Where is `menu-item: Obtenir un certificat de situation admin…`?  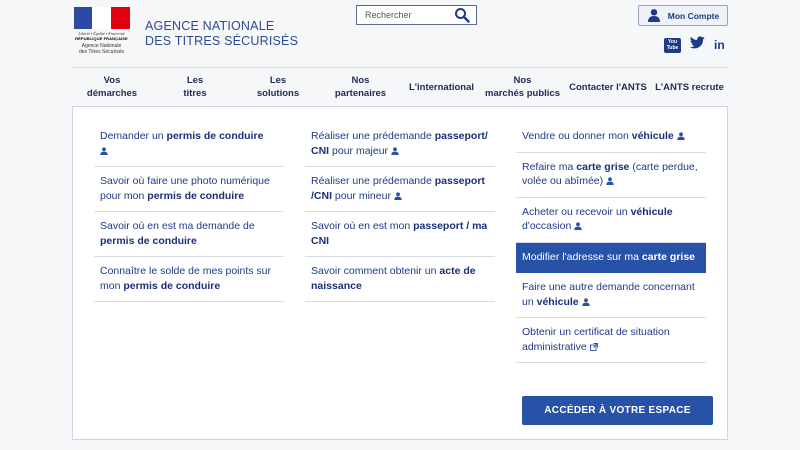
menu-item: Obtenir un certificat de situation admin… is located at coordinates (611, 340).